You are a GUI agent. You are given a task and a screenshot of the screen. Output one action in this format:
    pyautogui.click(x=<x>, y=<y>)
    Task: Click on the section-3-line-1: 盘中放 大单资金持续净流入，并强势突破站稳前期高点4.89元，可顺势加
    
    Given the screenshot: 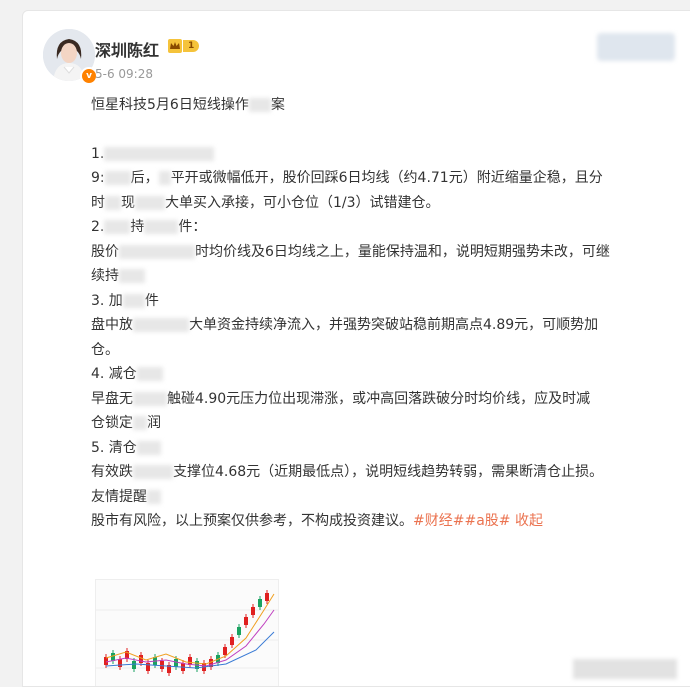 What is the action you would take?
    pyautogui.click(x=345, y=325)
    